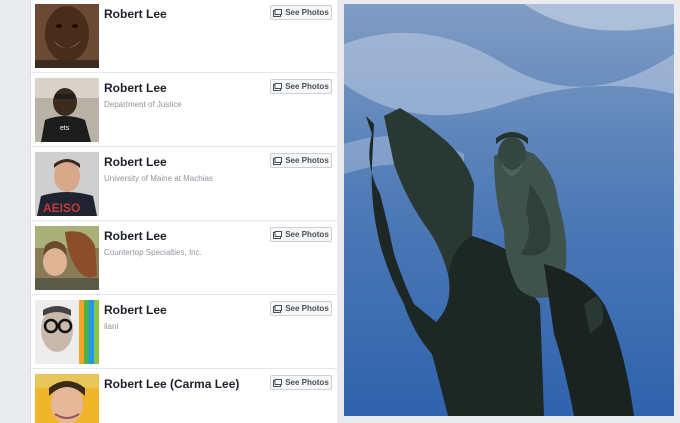 The width and height of the screenshot is (680, 423). I want to click on result-subtitle: Countertop Specialties, Inc., so click(153, 252).